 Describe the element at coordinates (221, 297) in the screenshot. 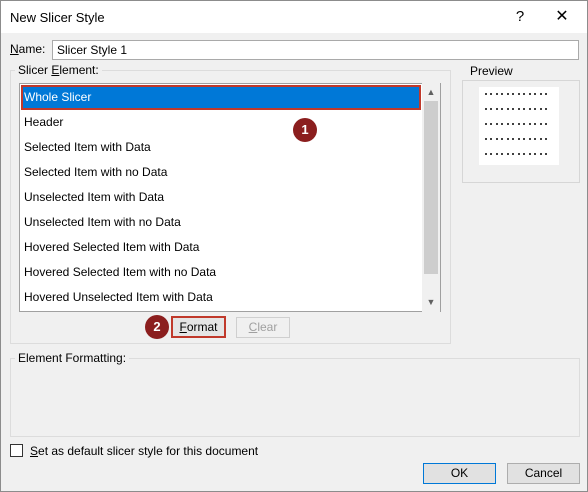

I see `list-item-hovered-unselected-with-data: Hovered Unselected Item with Data` at that location.